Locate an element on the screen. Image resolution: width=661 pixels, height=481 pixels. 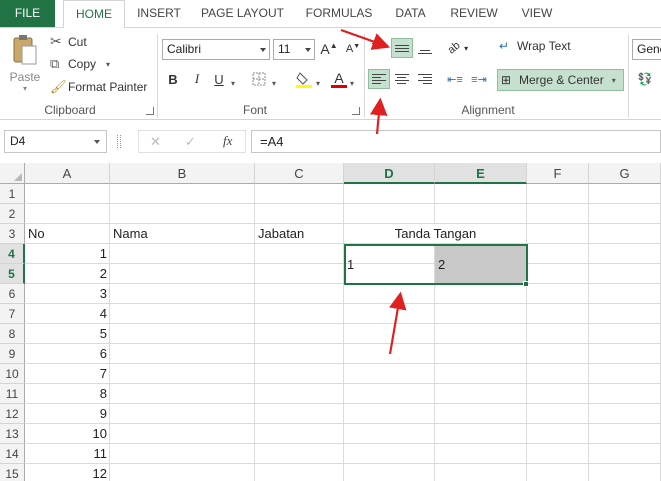
row-header: 8 is located at coordinates (12, 334).